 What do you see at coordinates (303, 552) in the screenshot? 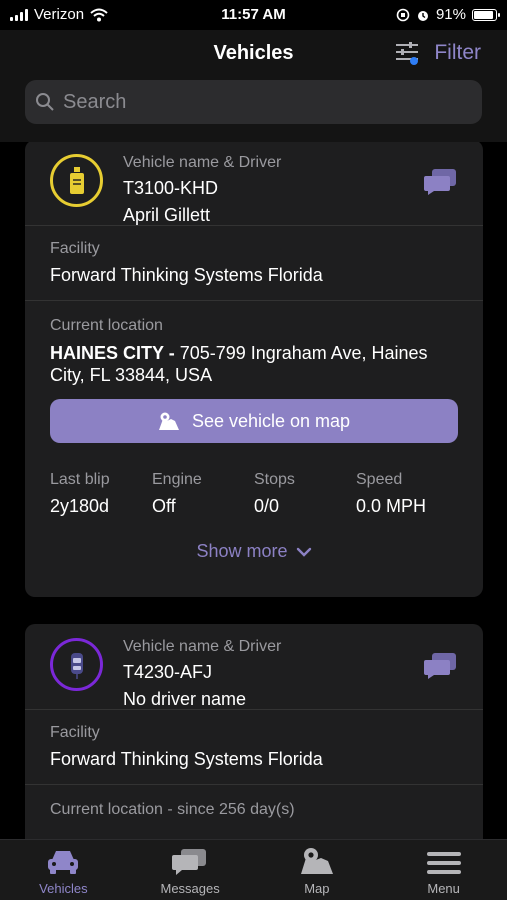
I see `chevron-down-icon` at bounding box center [303, 552].